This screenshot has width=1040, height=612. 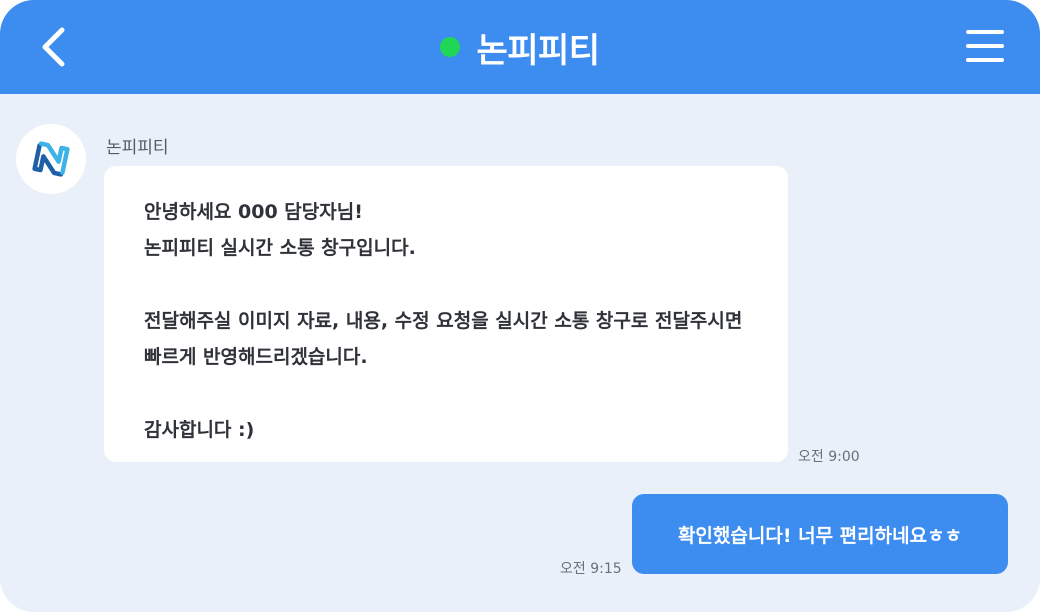 I want to click on back-button, so click(x=55, y=47).